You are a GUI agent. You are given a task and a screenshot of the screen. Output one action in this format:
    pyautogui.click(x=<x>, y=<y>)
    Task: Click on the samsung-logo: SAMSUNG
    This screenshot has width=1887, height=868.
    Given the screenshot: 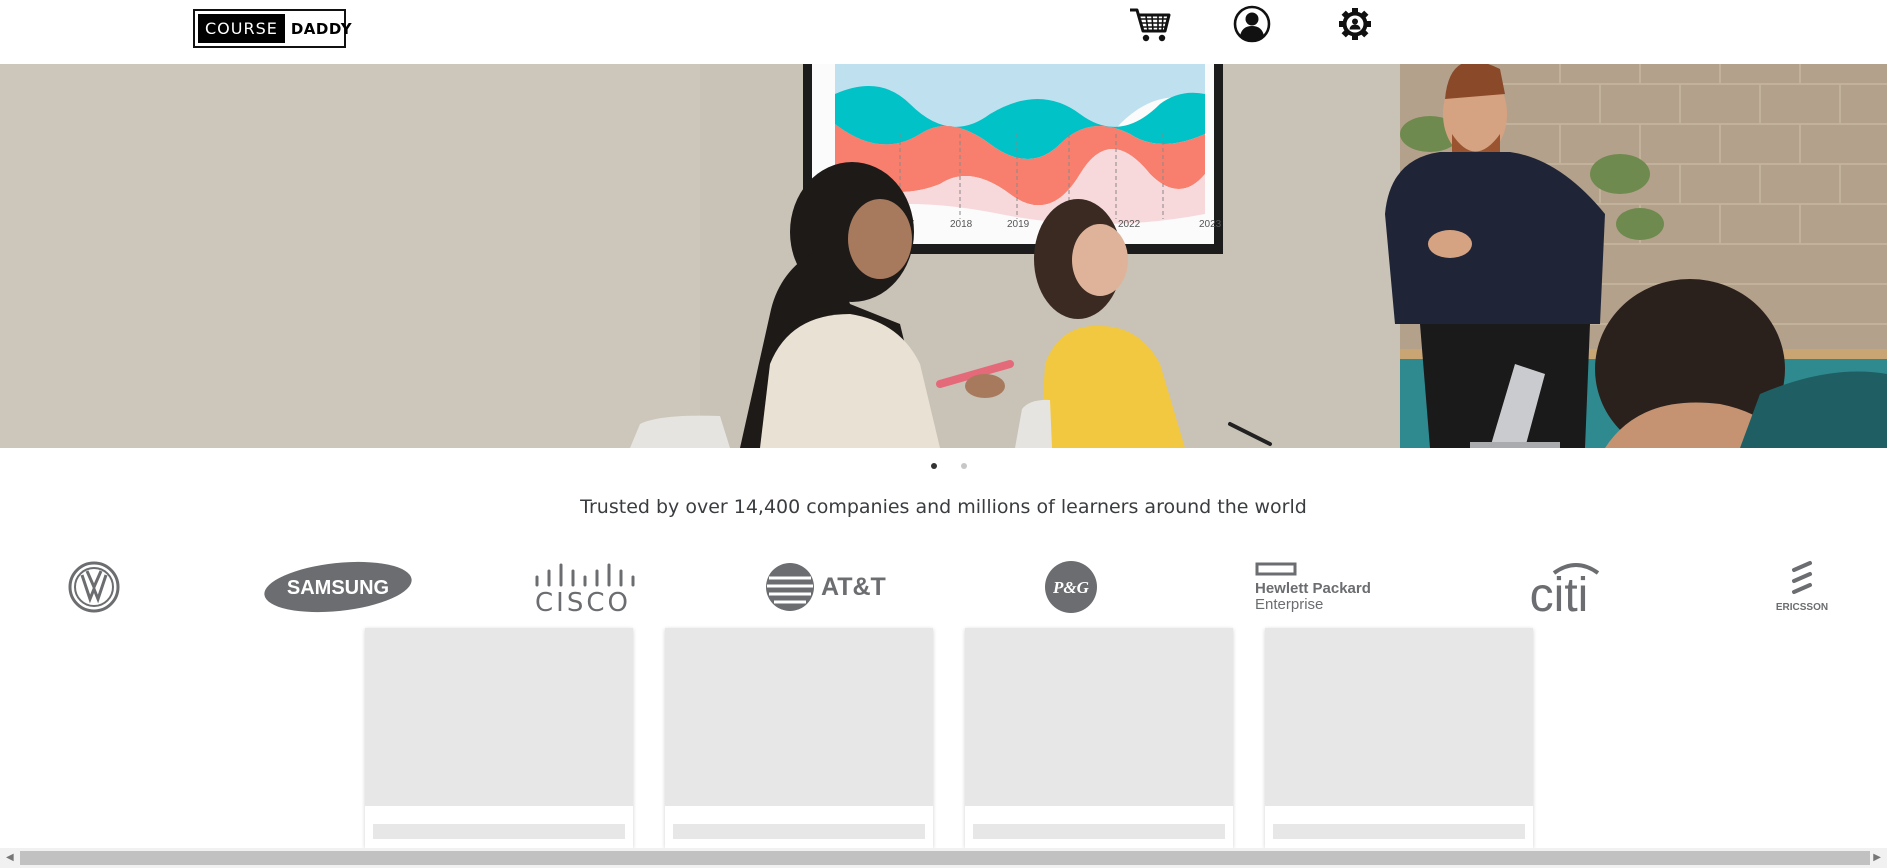 What is the action you would take?
    pyautogui.click(x=338, y=587)
    